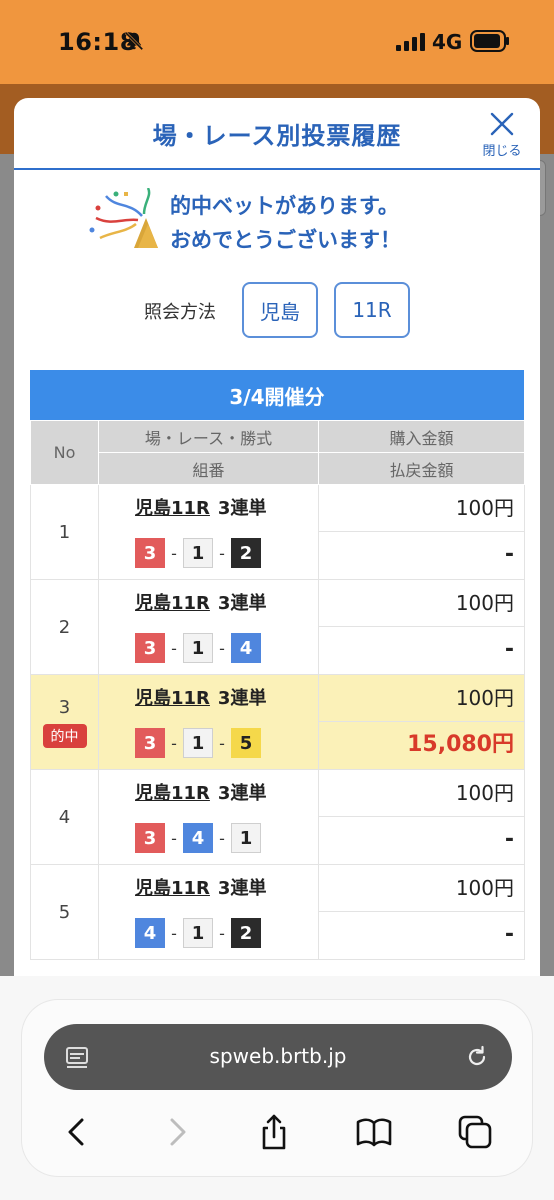 This screenshot has width=554, height=1200. I want to click on address-bar: spweb.brtb.jp, so click(278, 1057).